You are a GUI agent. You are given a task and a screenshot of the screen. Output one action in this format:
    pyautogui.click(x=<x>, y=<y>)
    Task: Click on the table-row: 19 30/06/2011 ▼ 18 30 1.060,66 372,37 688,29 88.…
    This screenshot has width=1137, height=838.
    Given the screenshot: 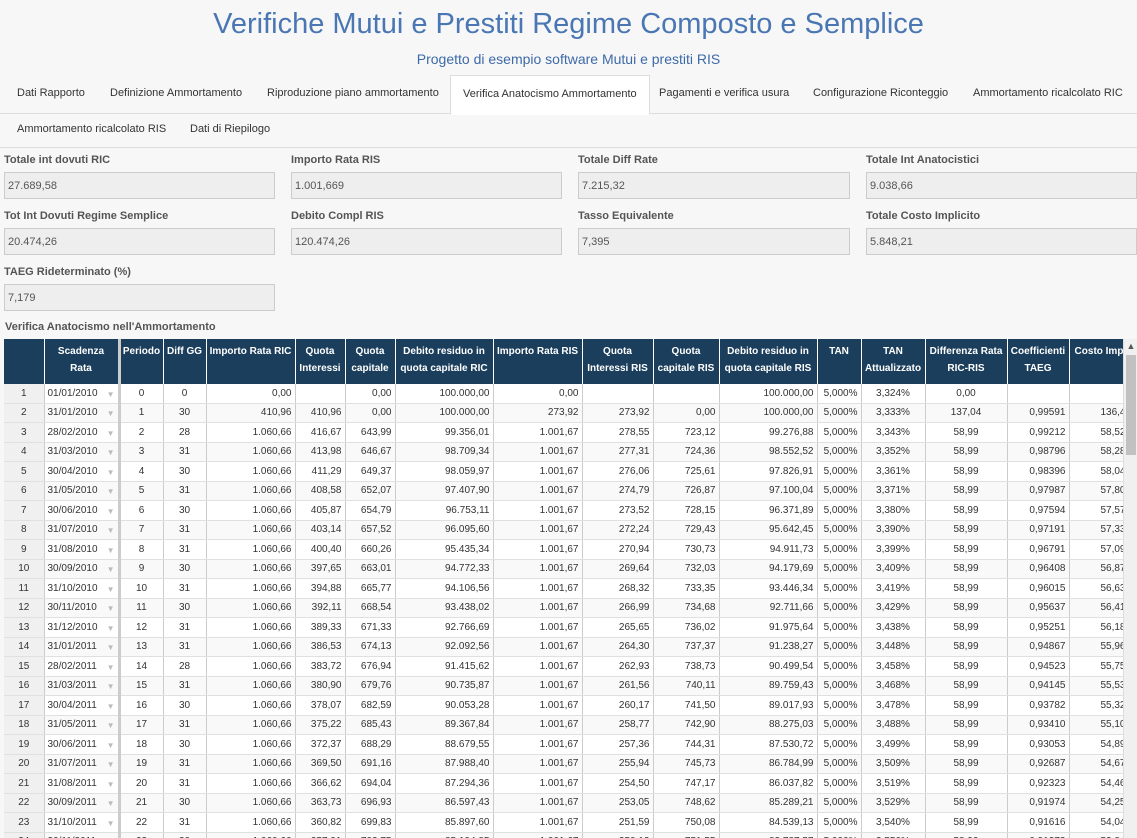 What is the action you would take?
    pyautogui.click(x=567, y=744)
    